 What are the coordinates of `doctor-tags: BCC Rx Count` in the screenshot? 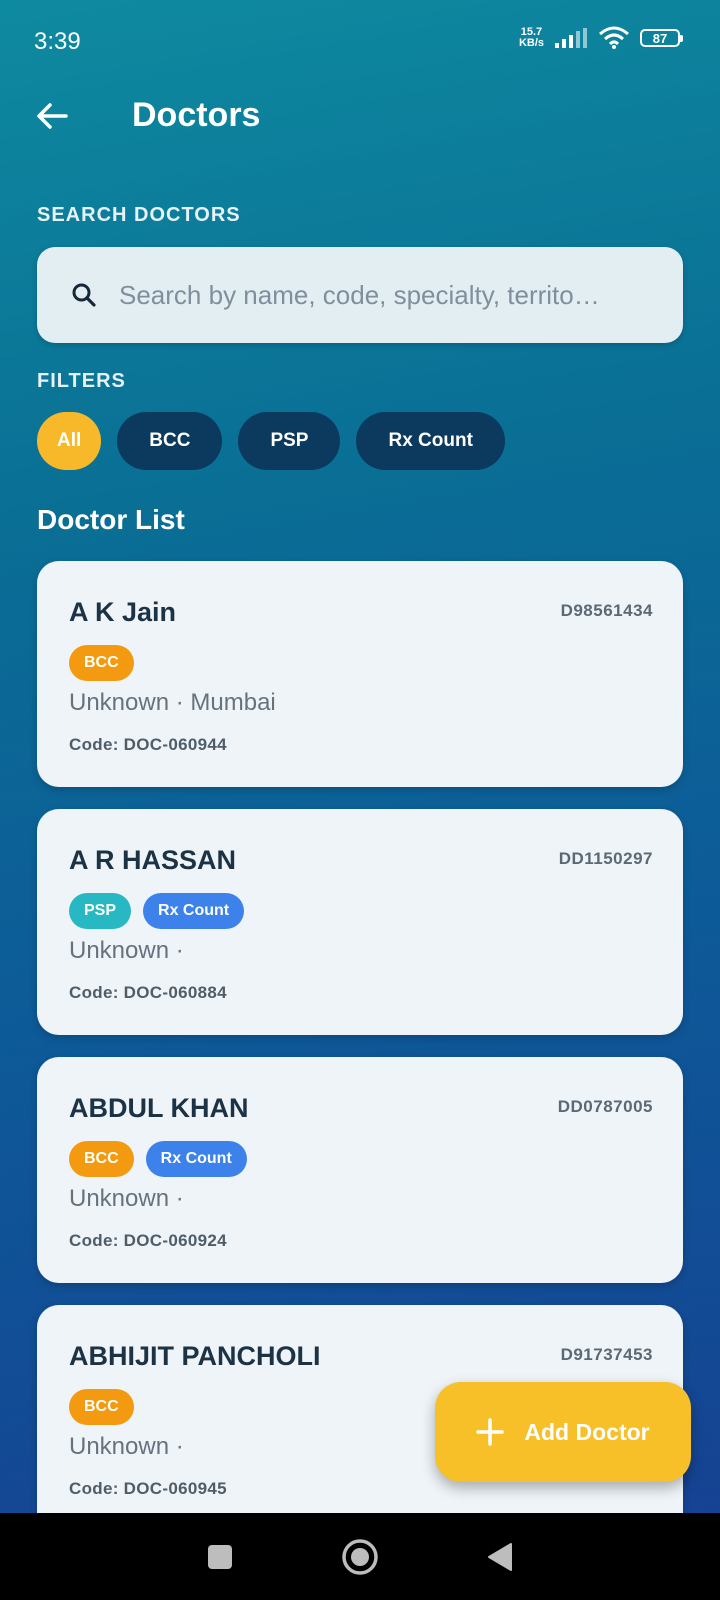 It's located at (158, 1159).